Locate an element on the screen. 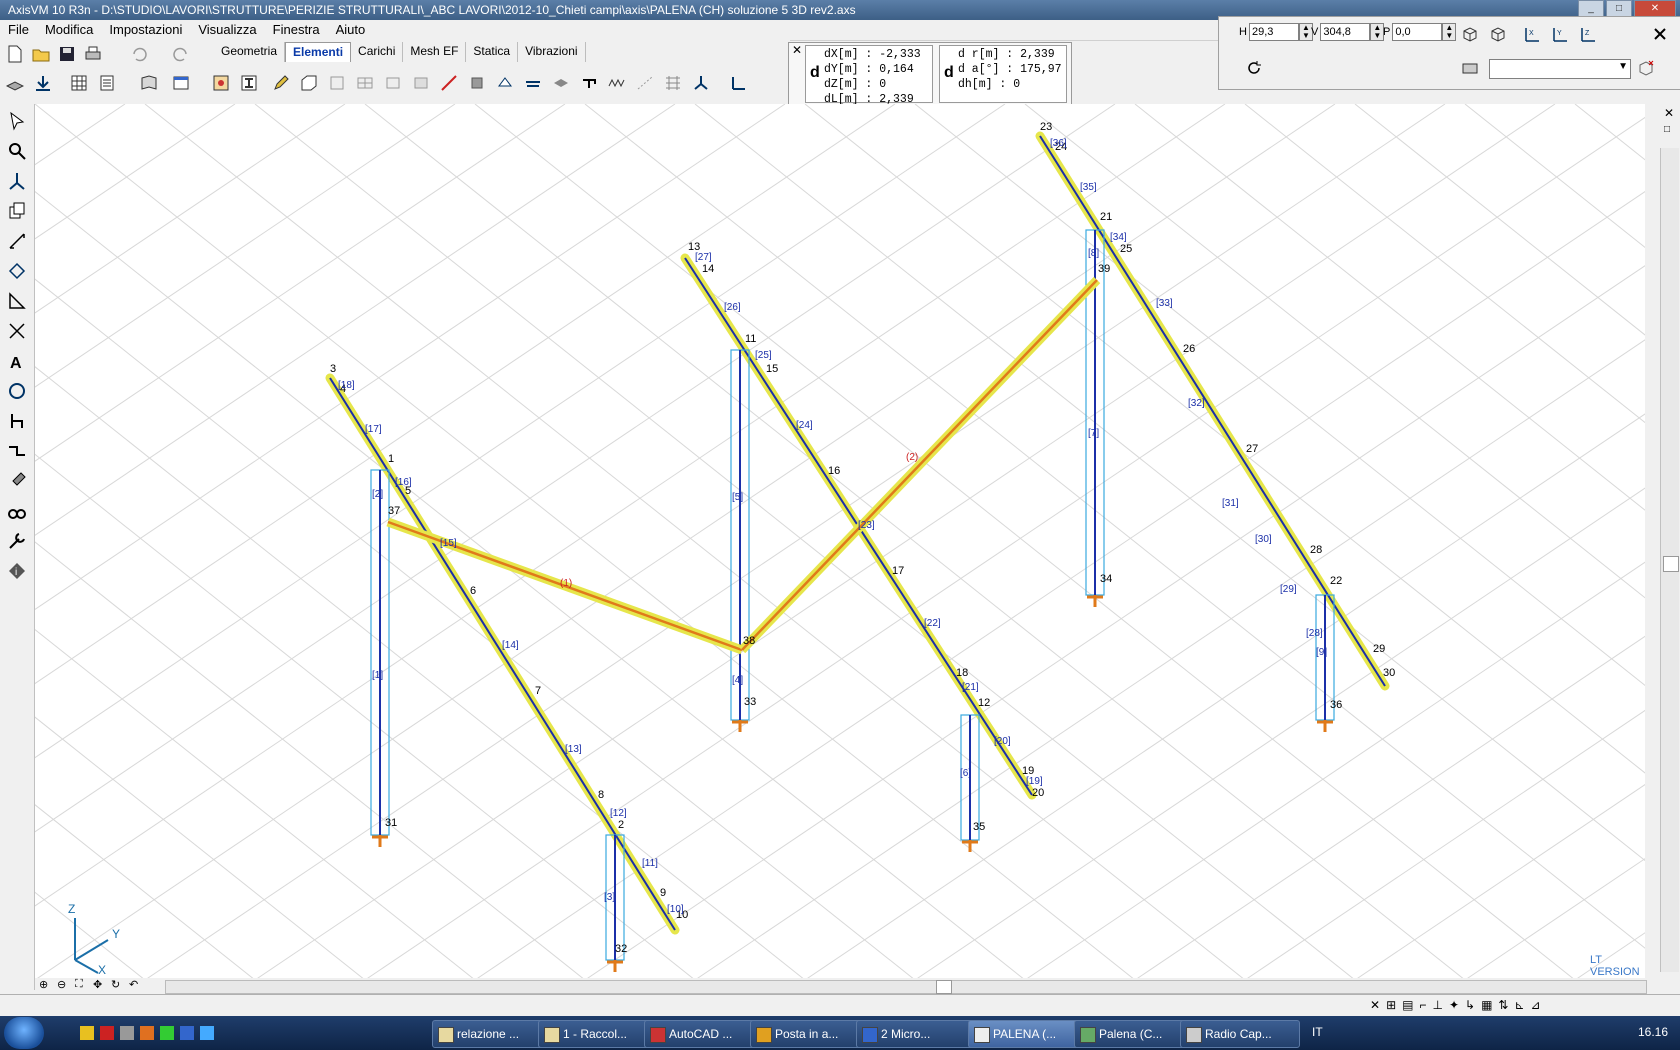 The image size is (1680, 1050). coord-close-icon: ✕ is located at coordinates (797, 50).